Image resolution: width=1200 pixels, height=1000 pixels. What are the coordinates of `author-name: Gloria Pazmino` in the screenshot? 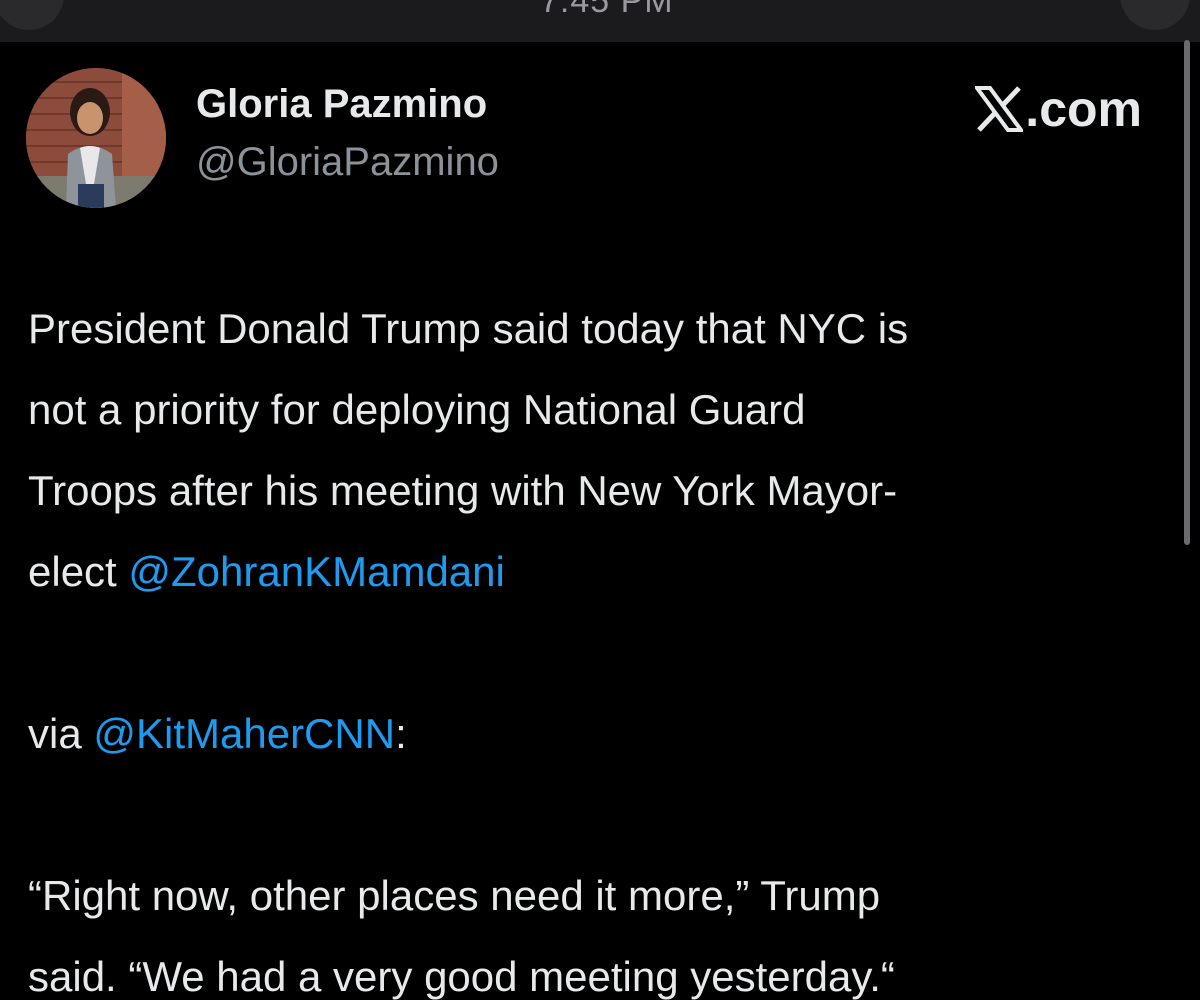 It's located at (341, 104).